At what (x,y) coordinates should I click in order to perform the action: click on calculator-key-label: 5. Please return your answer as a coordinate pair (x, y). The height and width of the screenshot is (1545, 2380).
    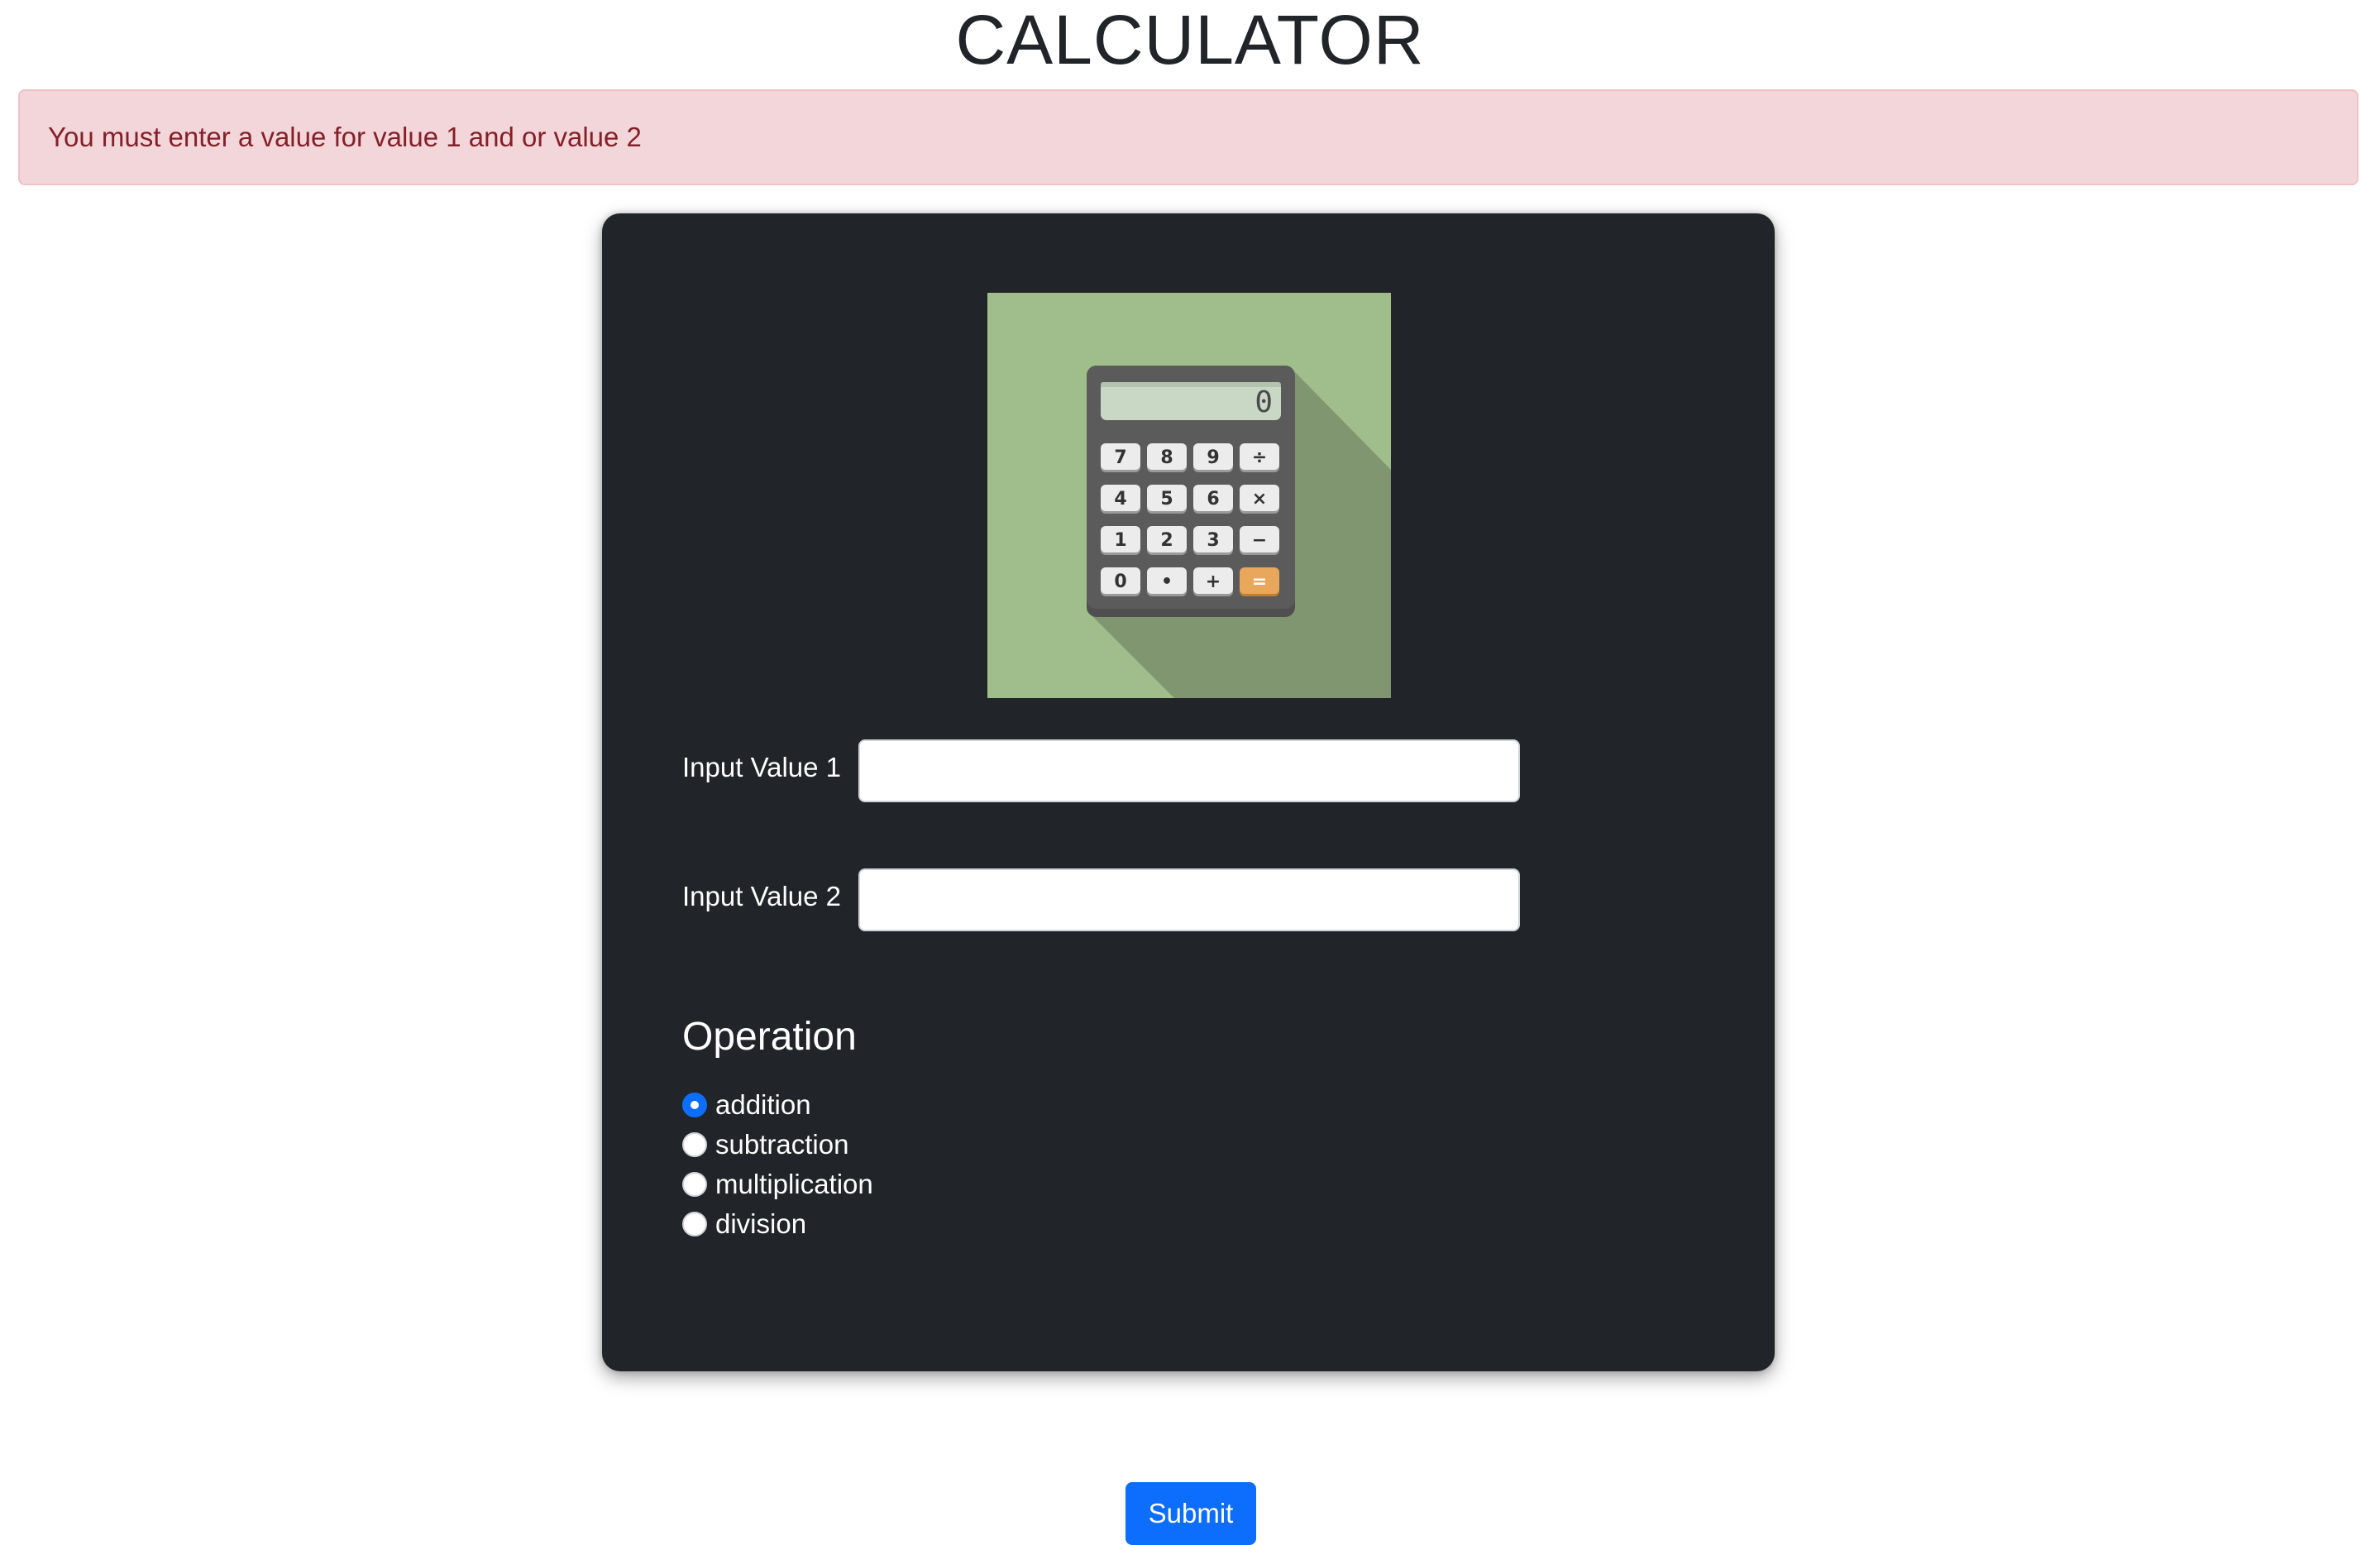
    Looking at the image, I should click on (1166, 499).